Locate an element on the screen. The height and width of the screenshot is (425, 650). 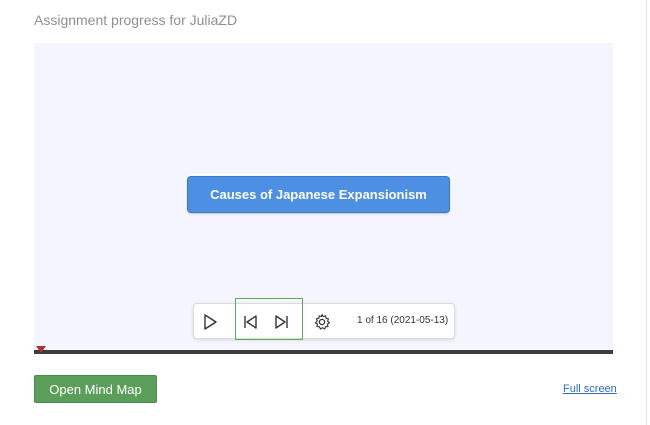
step-back-button is located at coordinates (250, 322).